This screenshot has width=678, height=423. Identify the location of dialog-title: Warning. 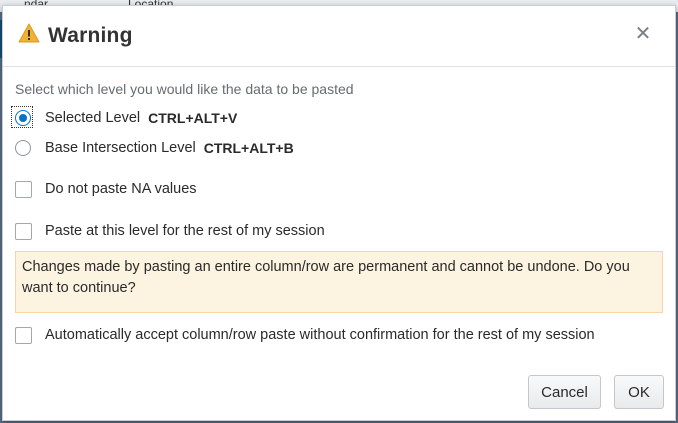
(90, 35).